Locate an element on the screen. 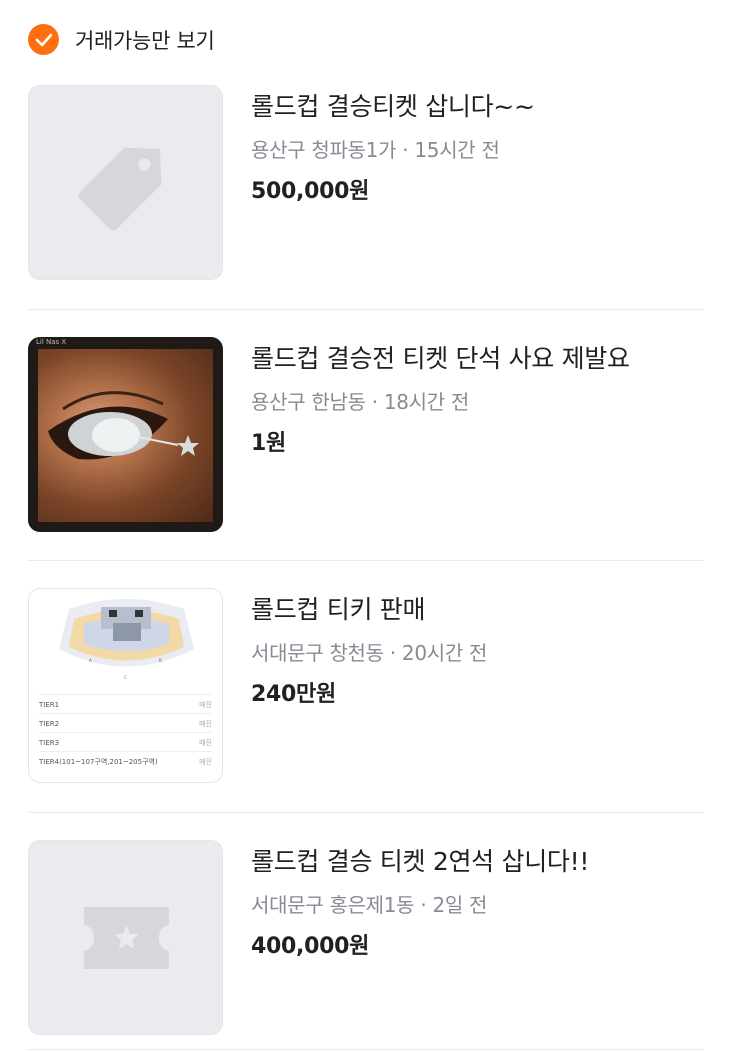 The image size is (730, 1051). item-title: 롤드컵 티키 판매 is located at coordinates (477, 610).